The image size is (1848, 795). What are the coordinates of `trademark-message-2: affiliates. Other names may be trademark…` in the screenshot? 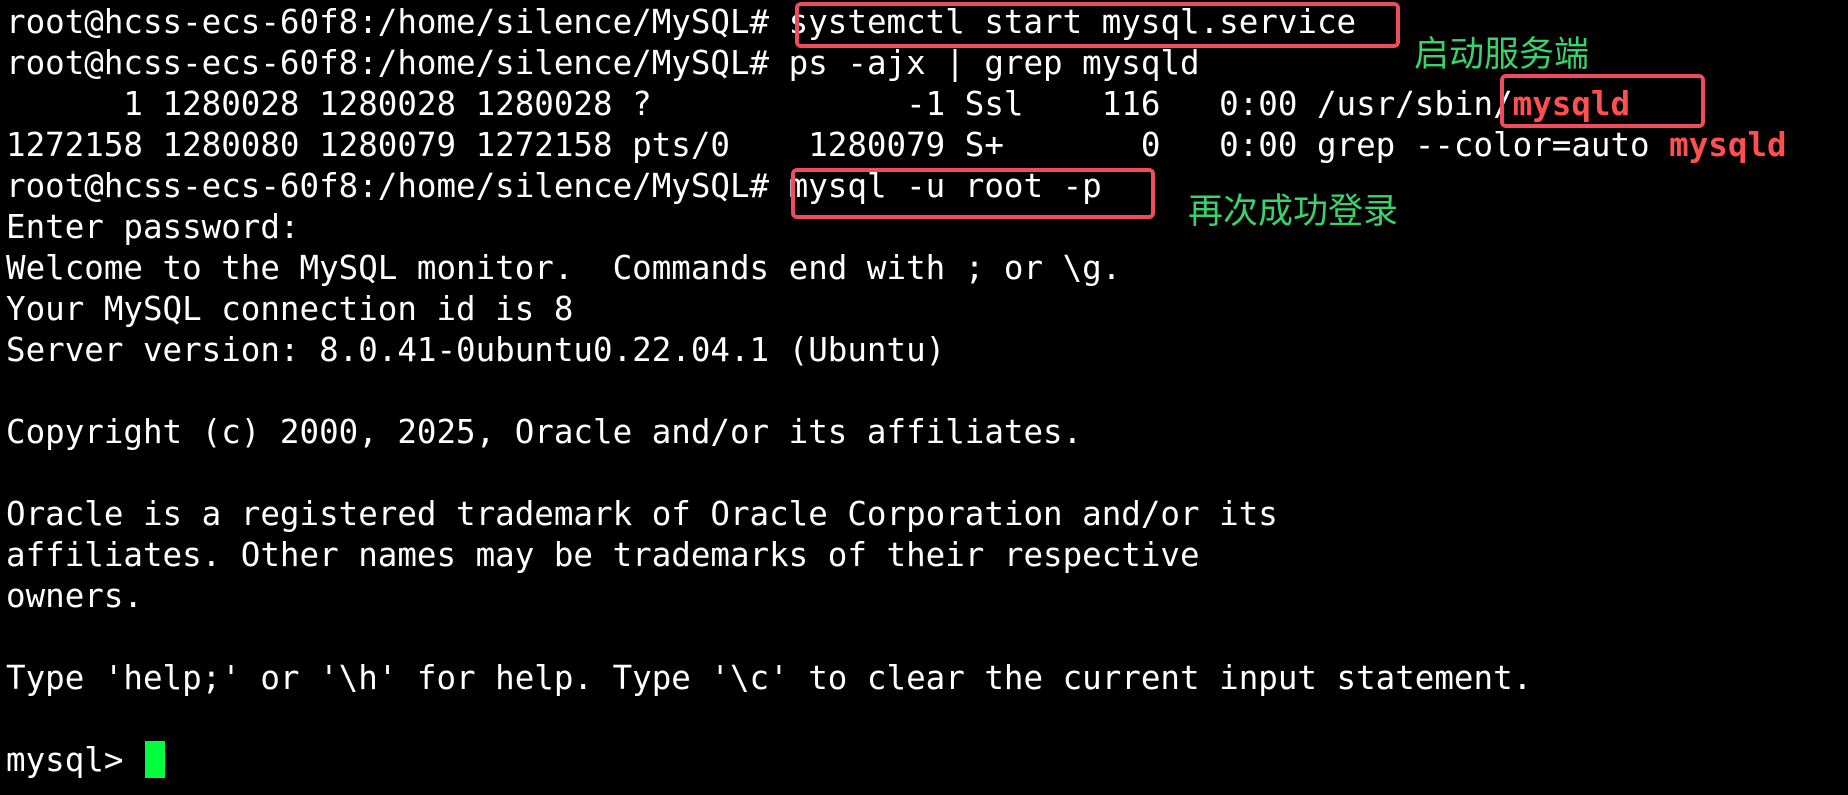 It's located at (603, 555).